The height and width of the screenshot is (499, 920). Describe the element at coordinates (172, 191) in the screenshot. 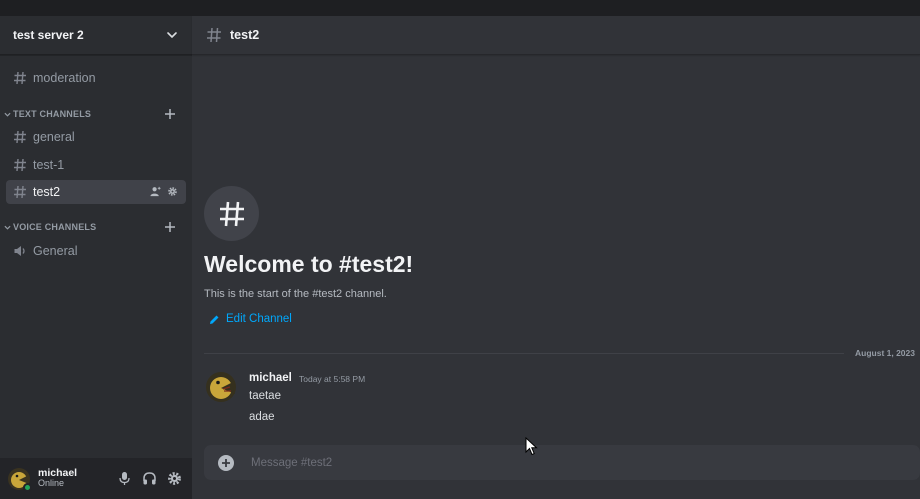

I see `gear-icon` at that location.